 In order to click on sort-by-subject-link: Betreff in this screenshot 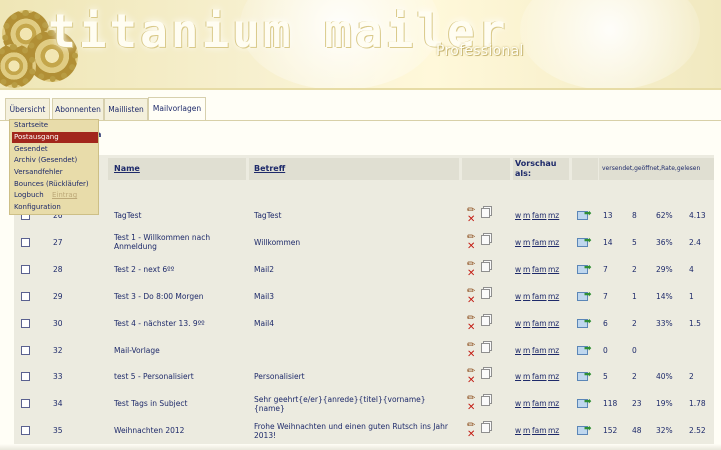, I will do `click(269, 168)`.